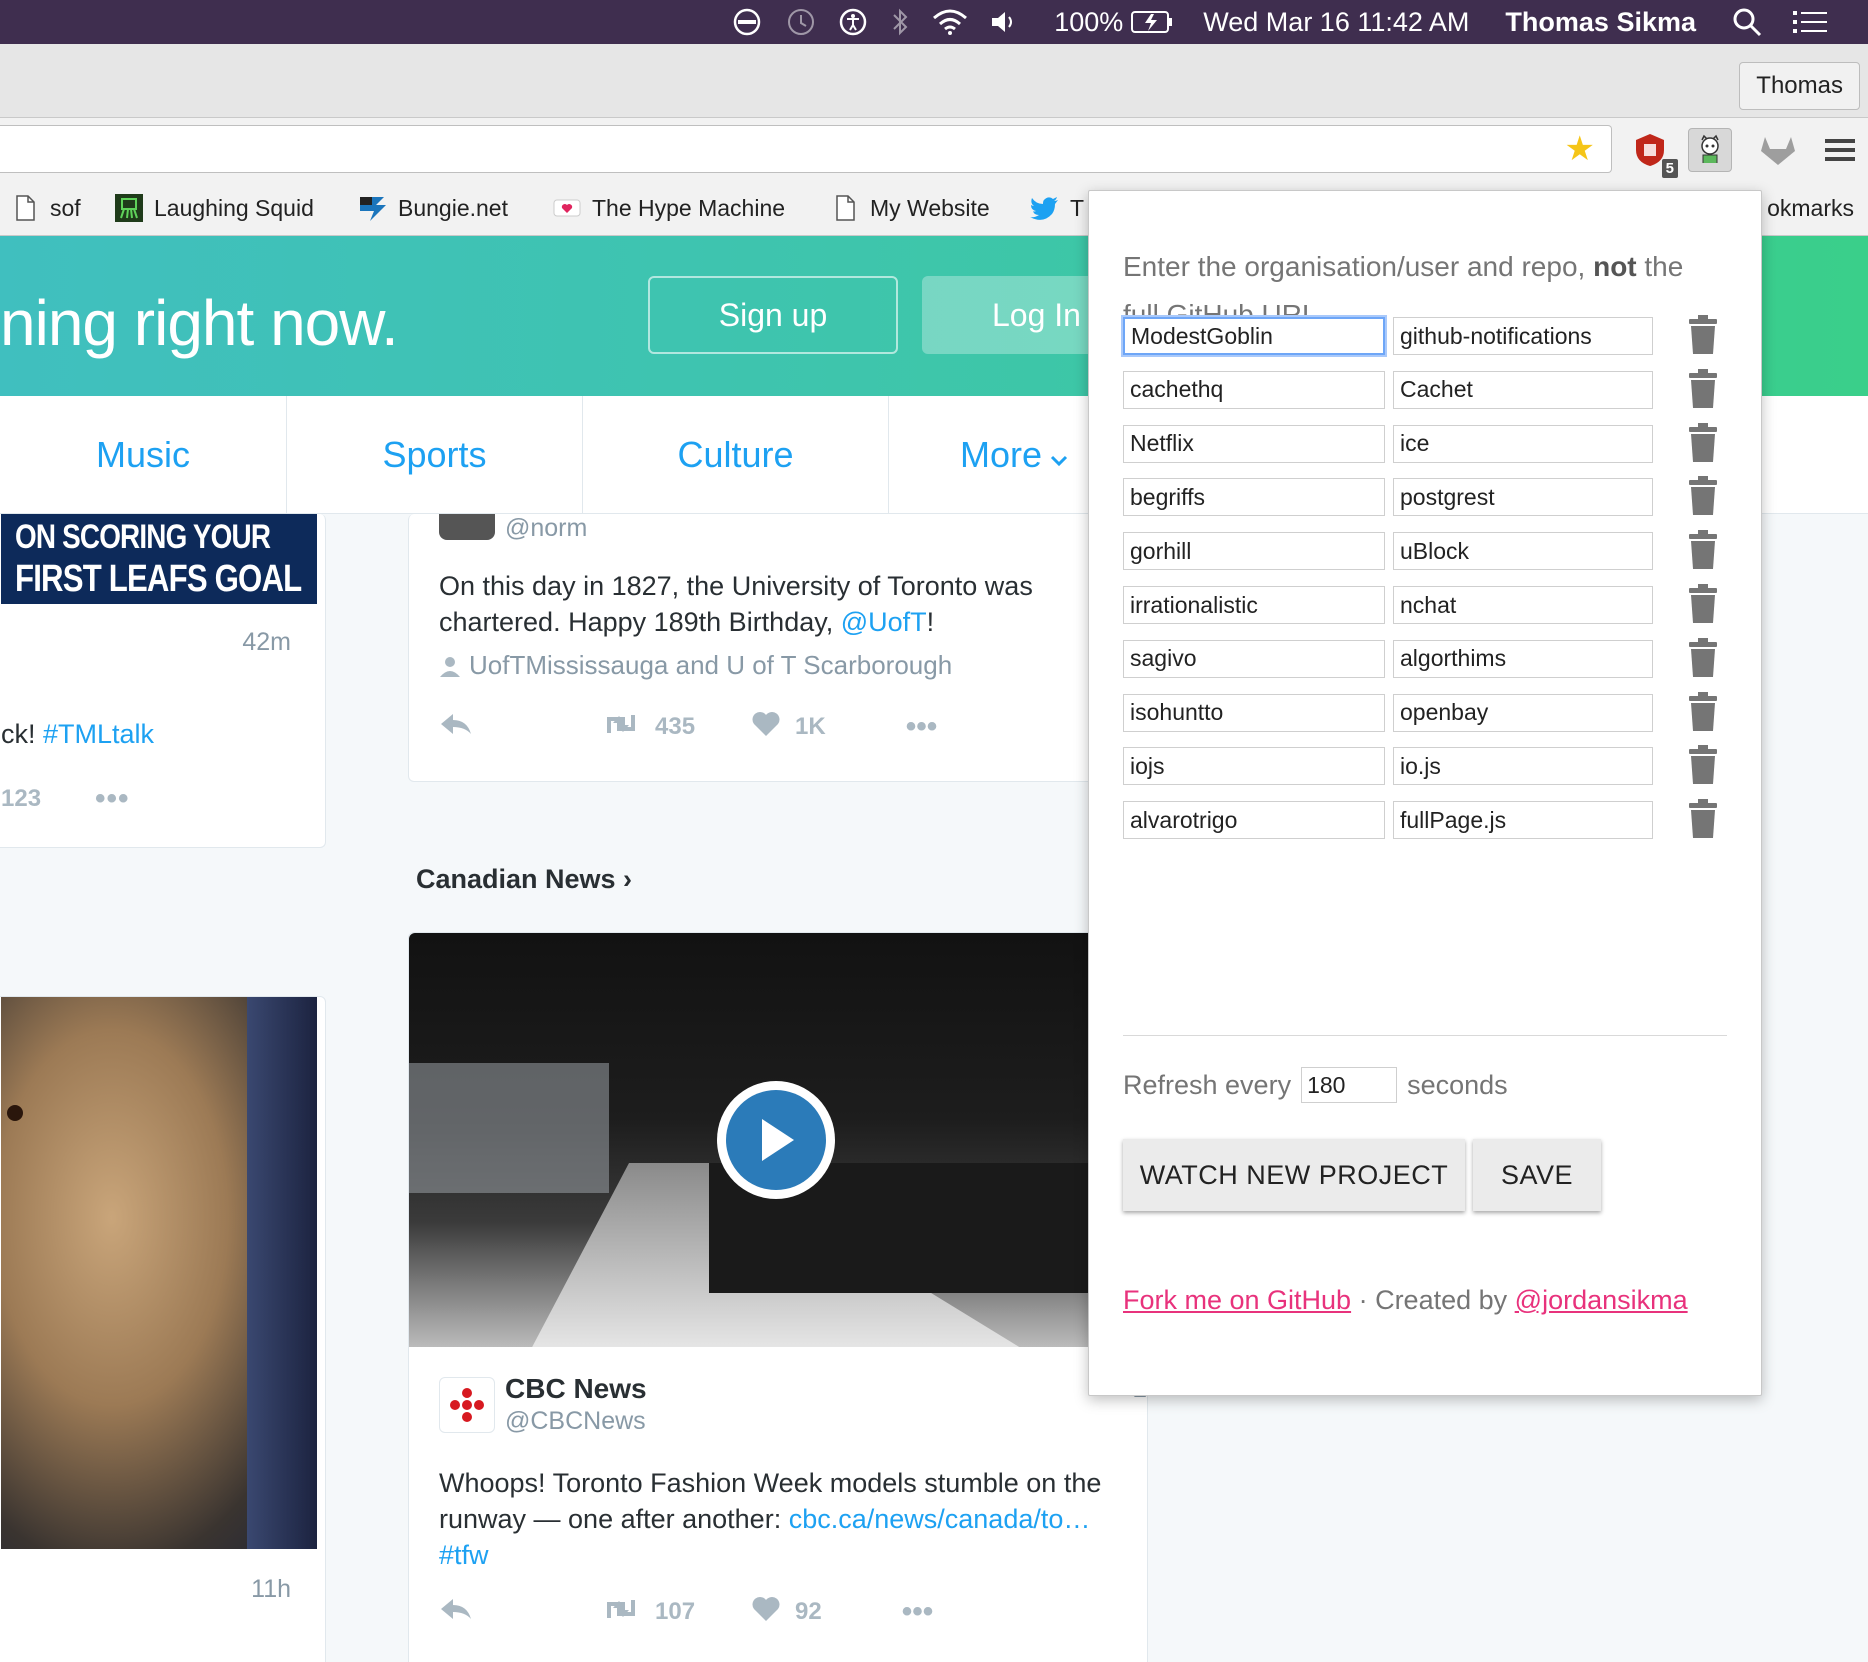  I want to click on battery-icon, so click(1152, 22).